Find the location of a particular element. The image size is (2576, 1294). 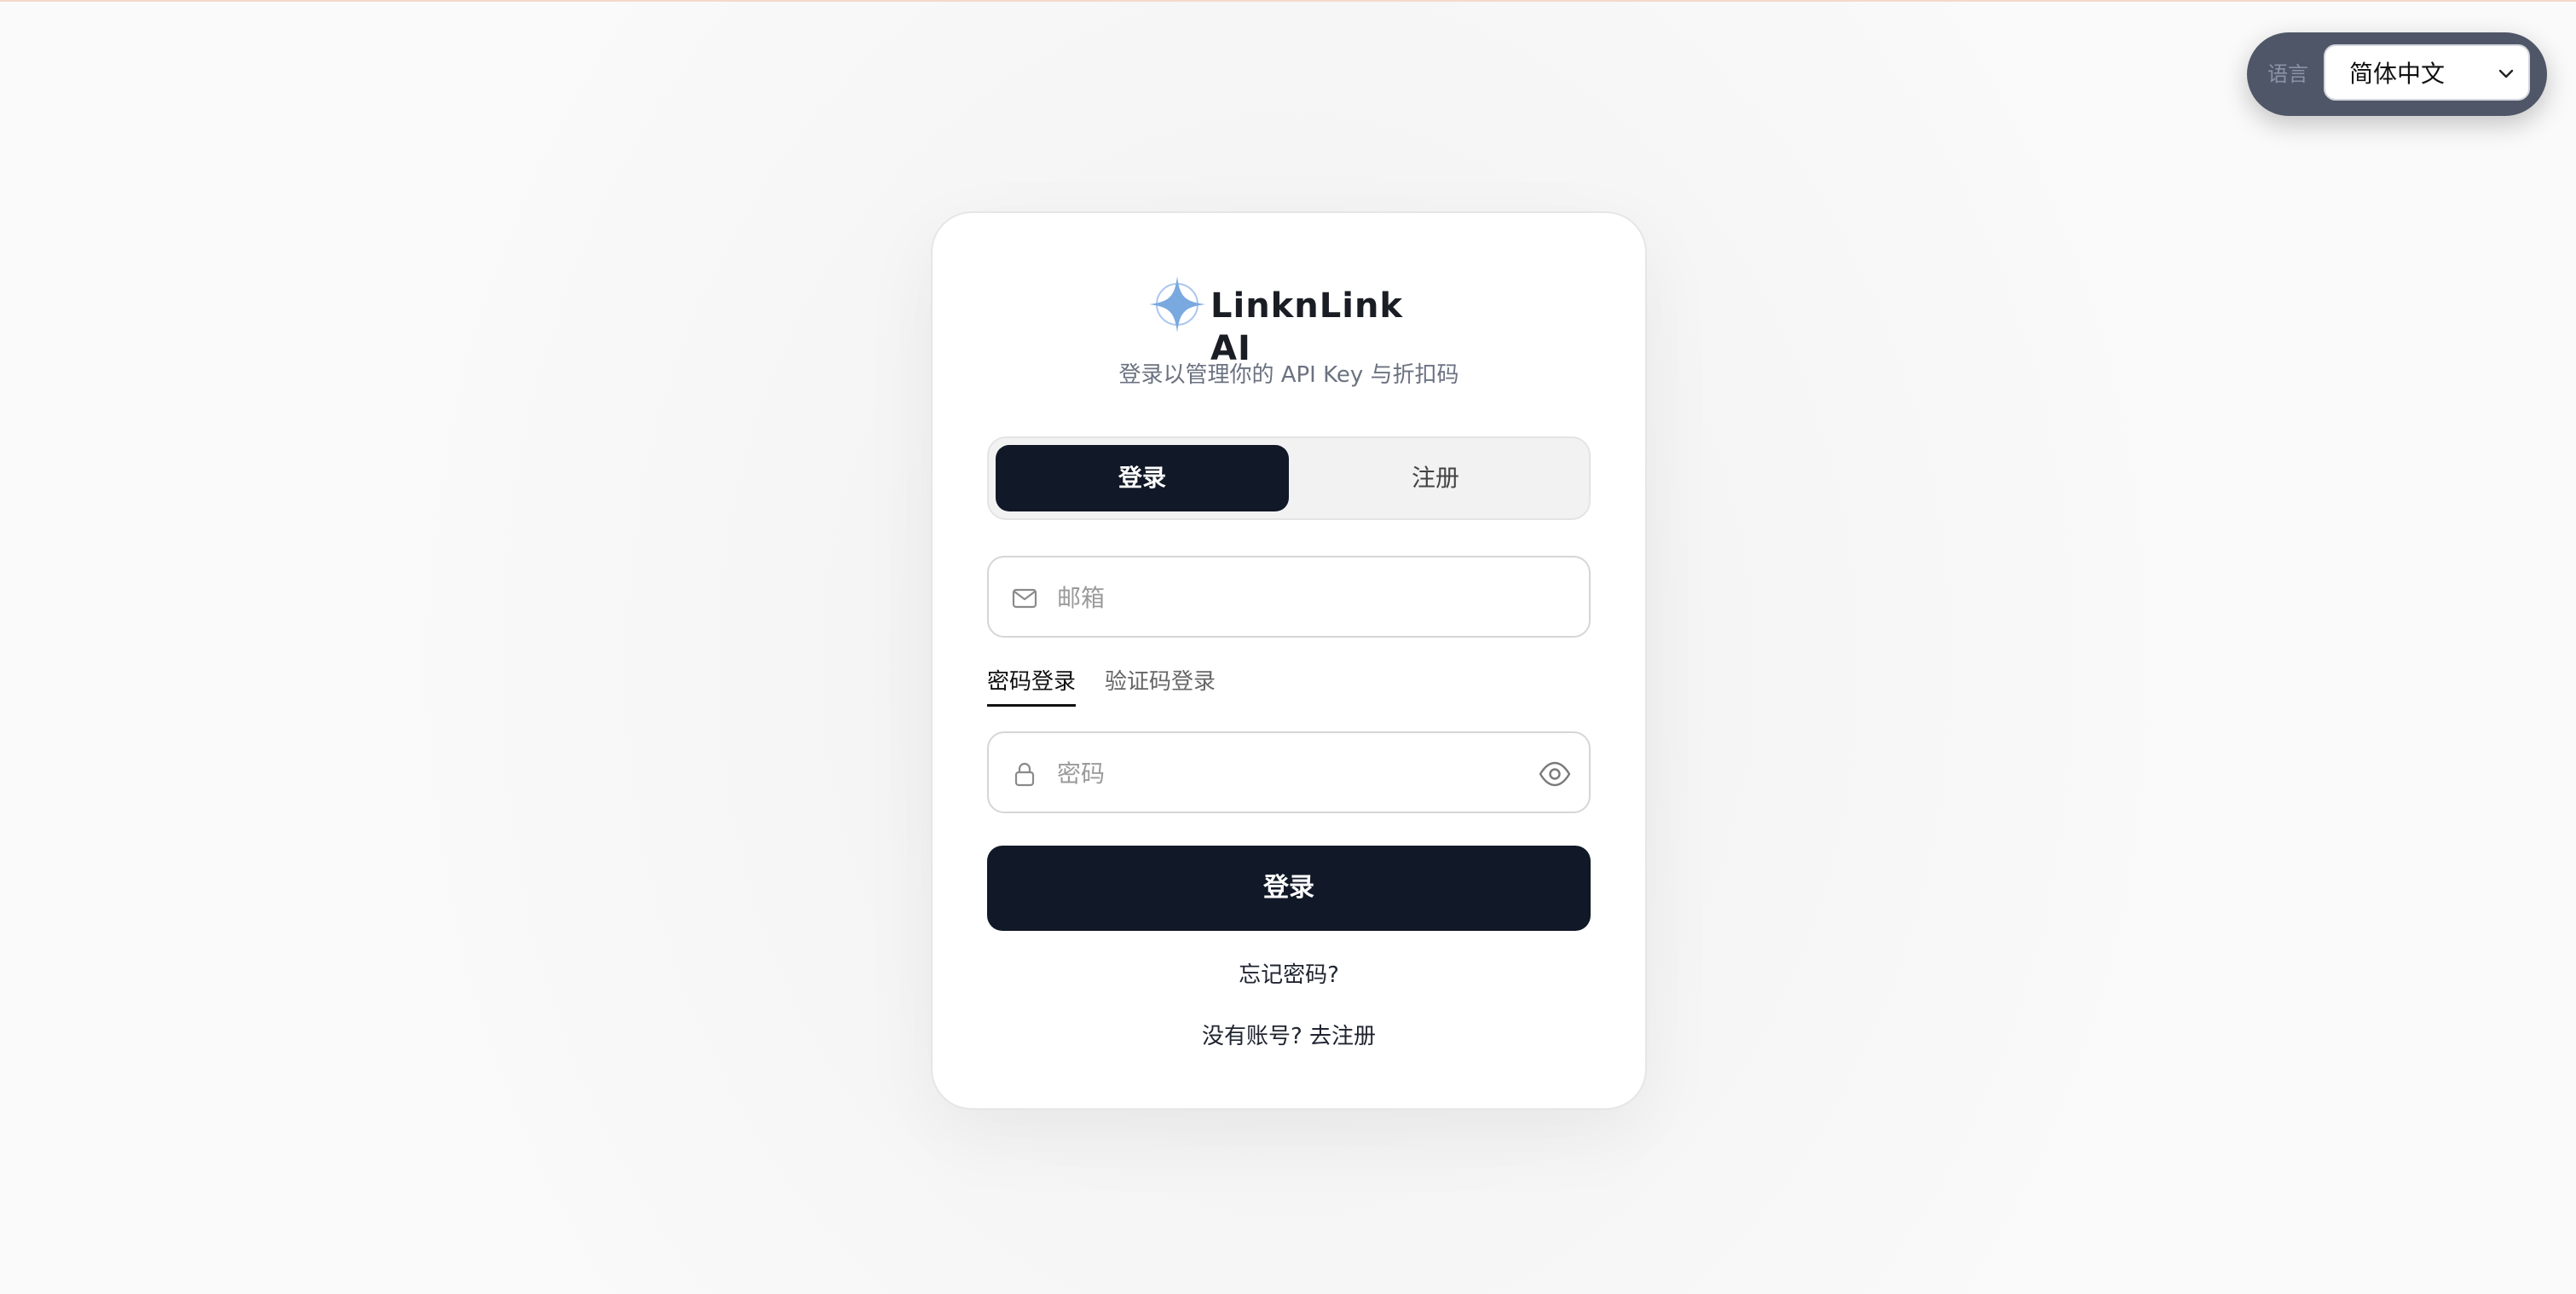

auth-mode-tabs: 登录 注册 is located at coordinates (1289, 478).